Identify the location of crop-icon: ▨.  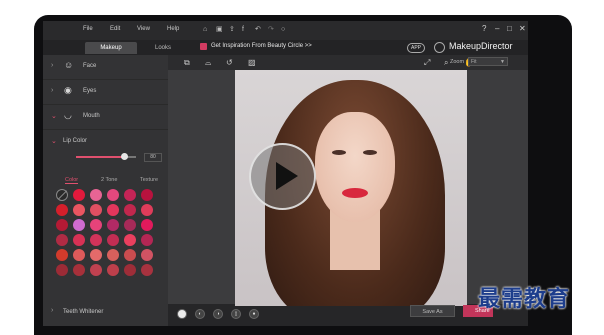
(252, 62).